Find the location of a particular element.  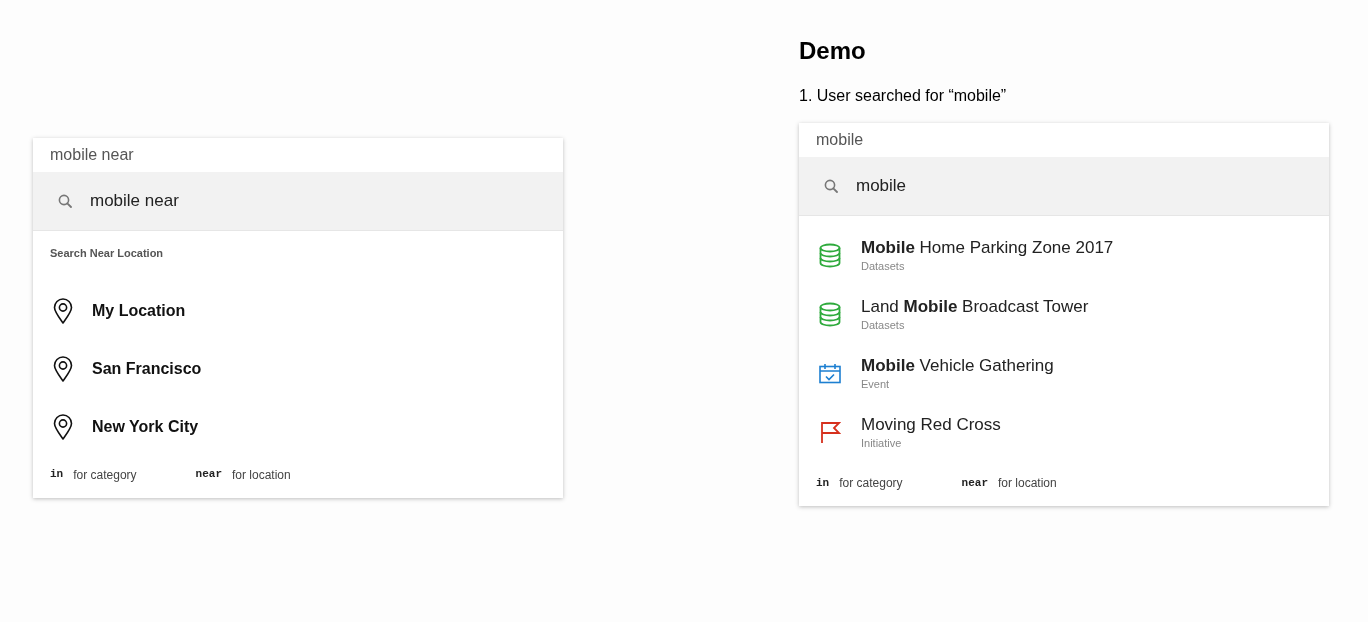

result-title: Land Mobile Broadcast Tower is located at coordinates (975, 306).